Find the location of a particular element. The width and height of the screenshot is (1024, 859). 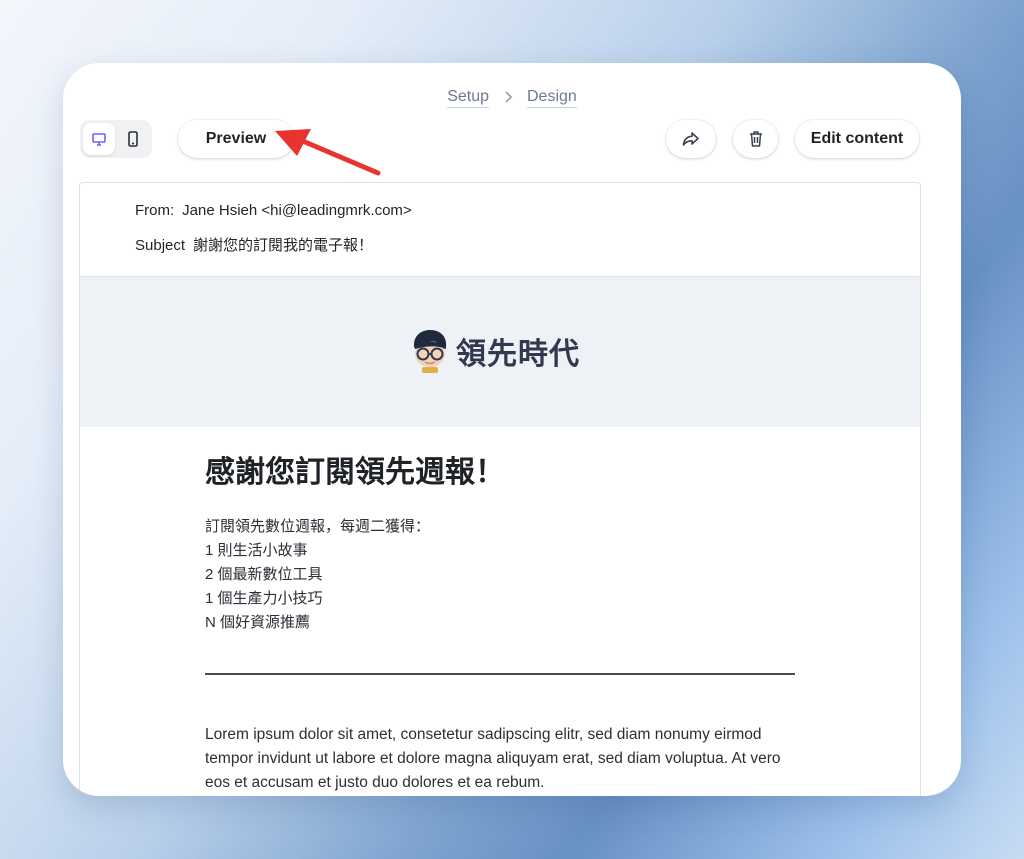

subject-value: 謝謝您的訂閱我的電子報！ is located at coordinates (283, 245).